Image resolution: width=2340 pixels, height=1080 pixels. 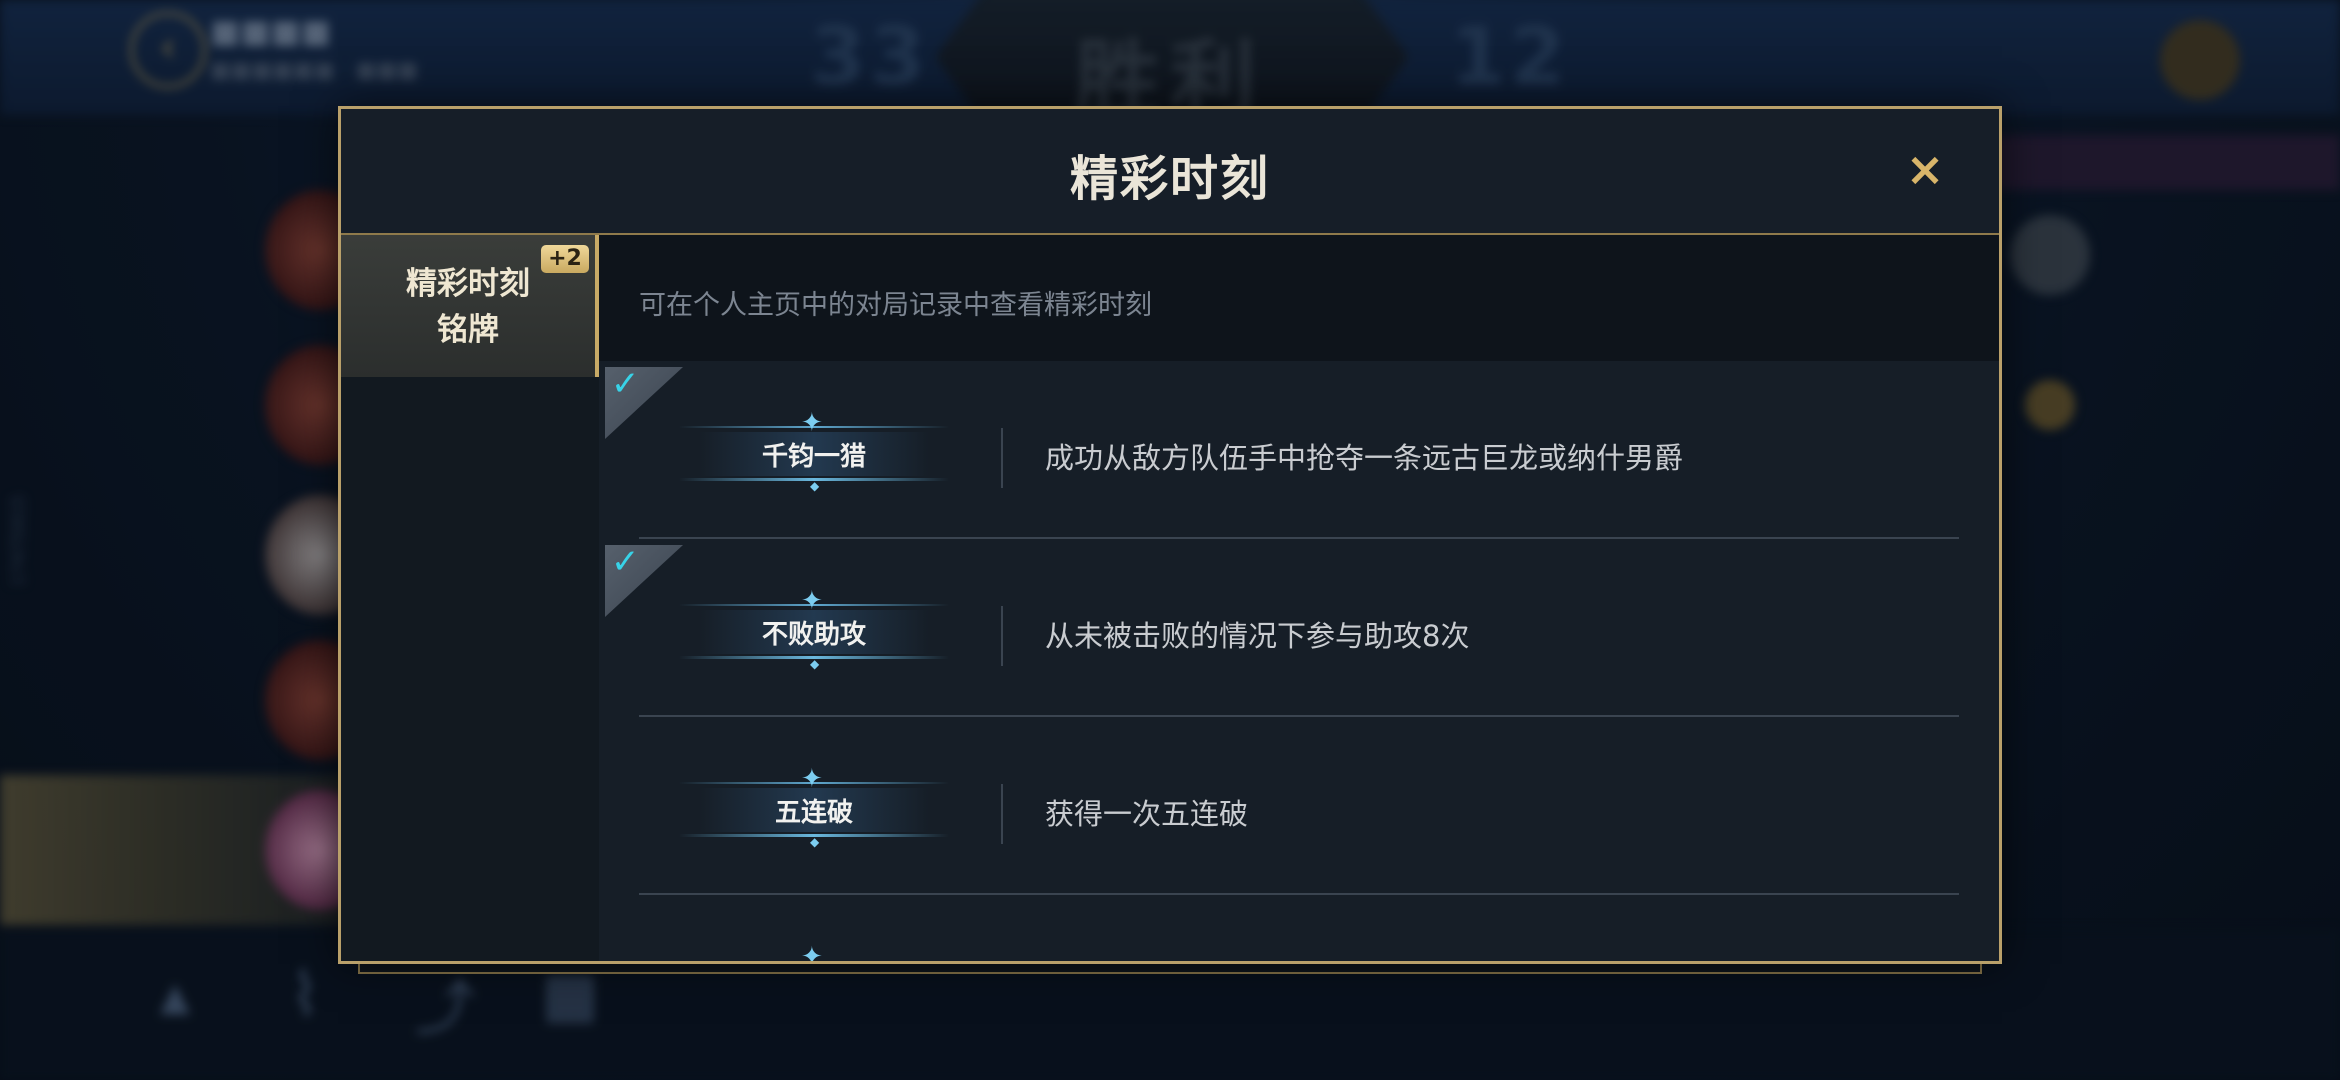 I want to click on badge-description: 从未被击败的情况下参与助攻8次, so click(x=1257, y=636).